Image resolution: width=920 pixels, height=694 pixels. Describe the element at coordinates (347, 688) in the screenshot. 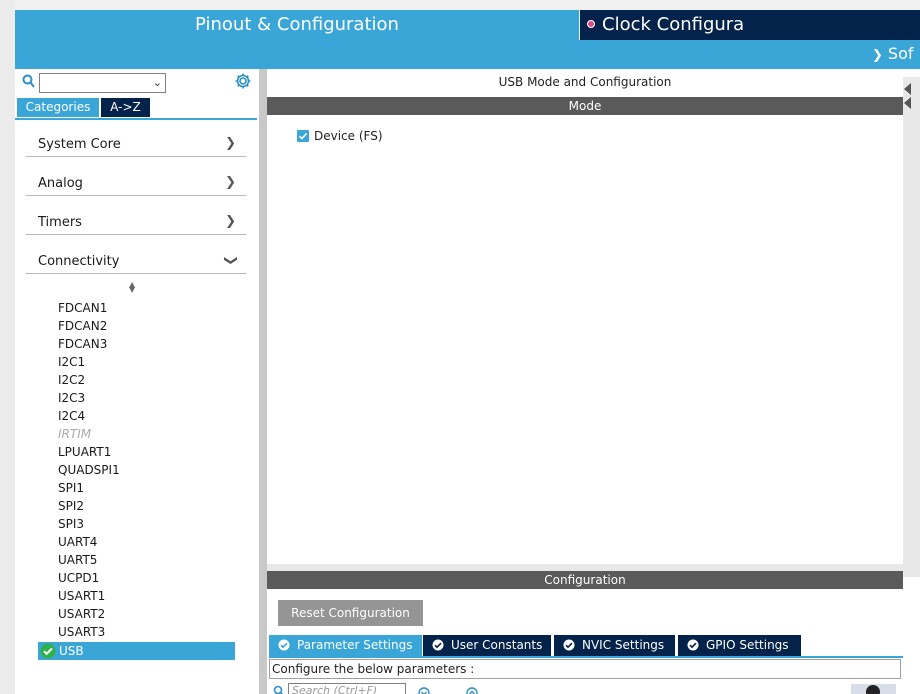

I see `parameter-search-input: Search (Ctrl+F)` at that location.